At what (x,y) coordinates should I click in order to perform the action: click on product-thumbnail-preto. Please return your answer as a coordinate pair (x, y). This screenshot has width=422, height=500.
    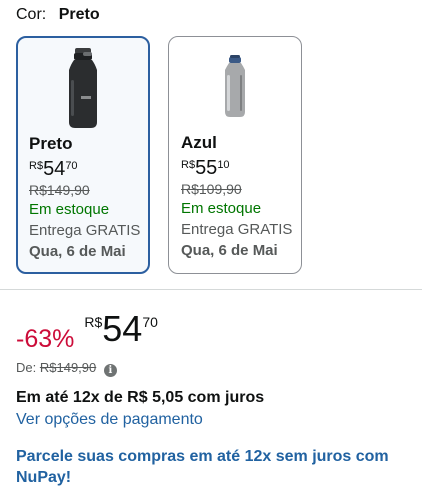
    Looking at the image, I should click on (83, 89).